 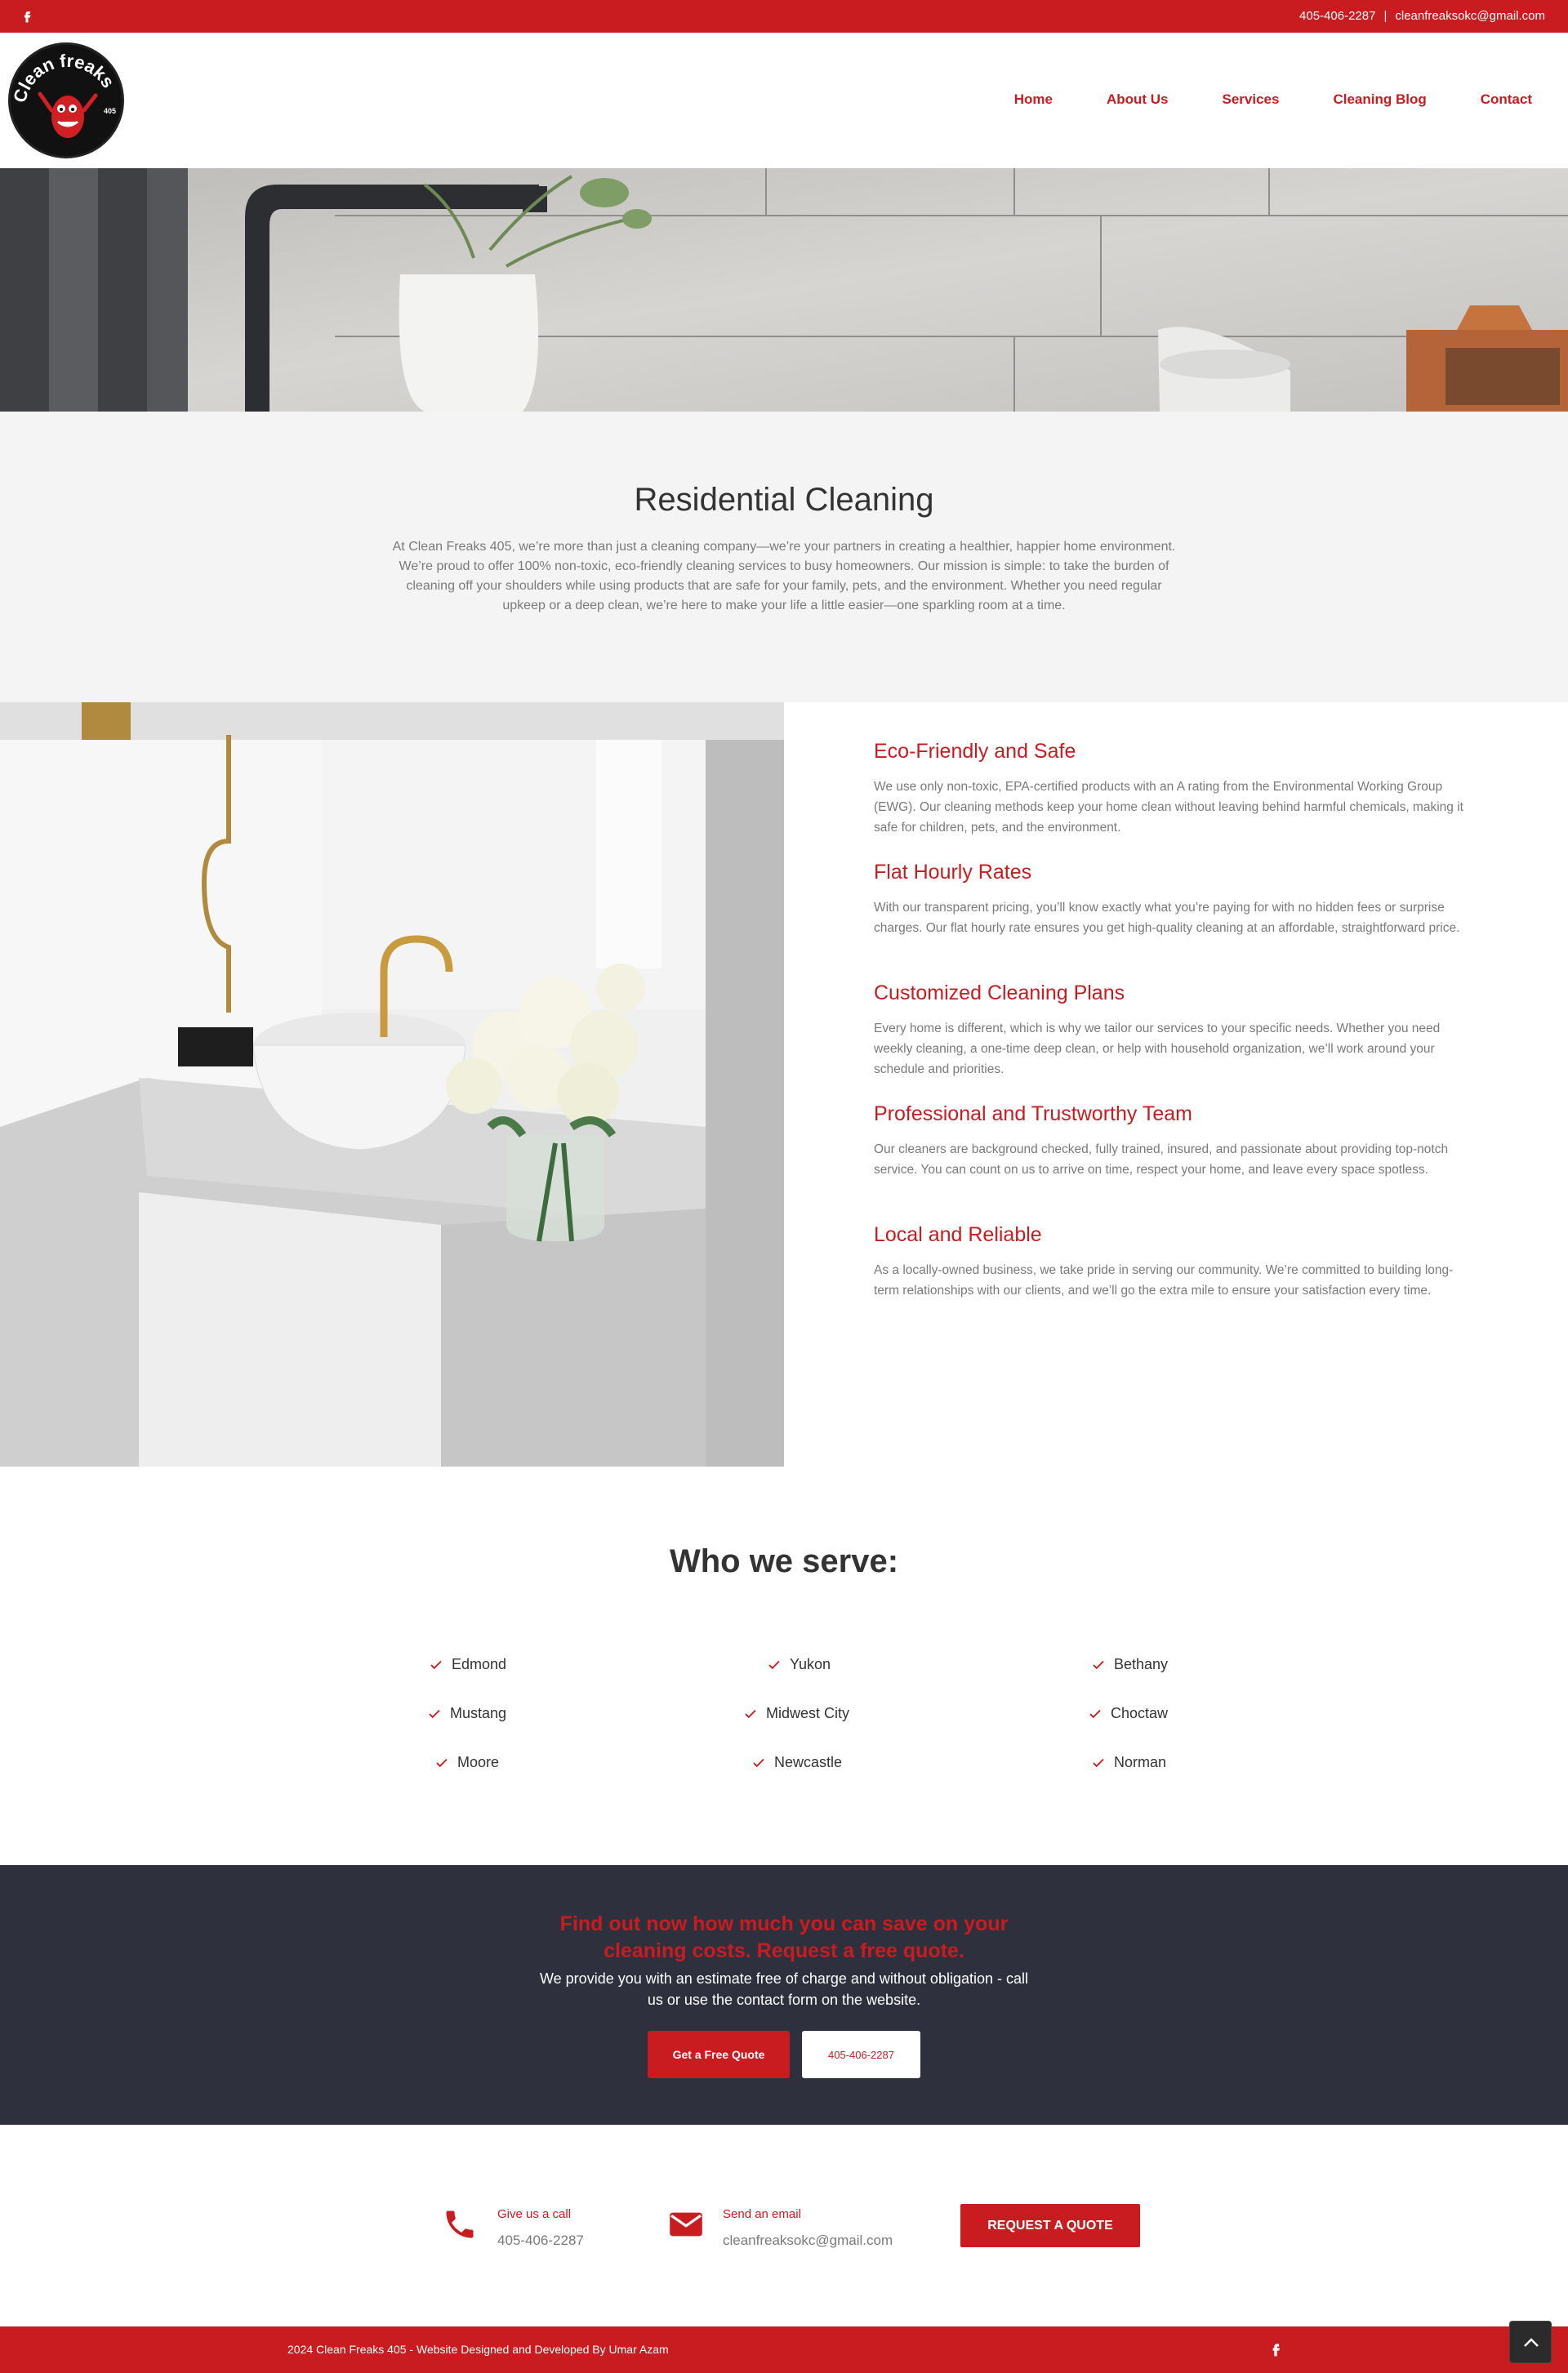 I want to click on city-name: Norman, so click(x=1140, y=1762).